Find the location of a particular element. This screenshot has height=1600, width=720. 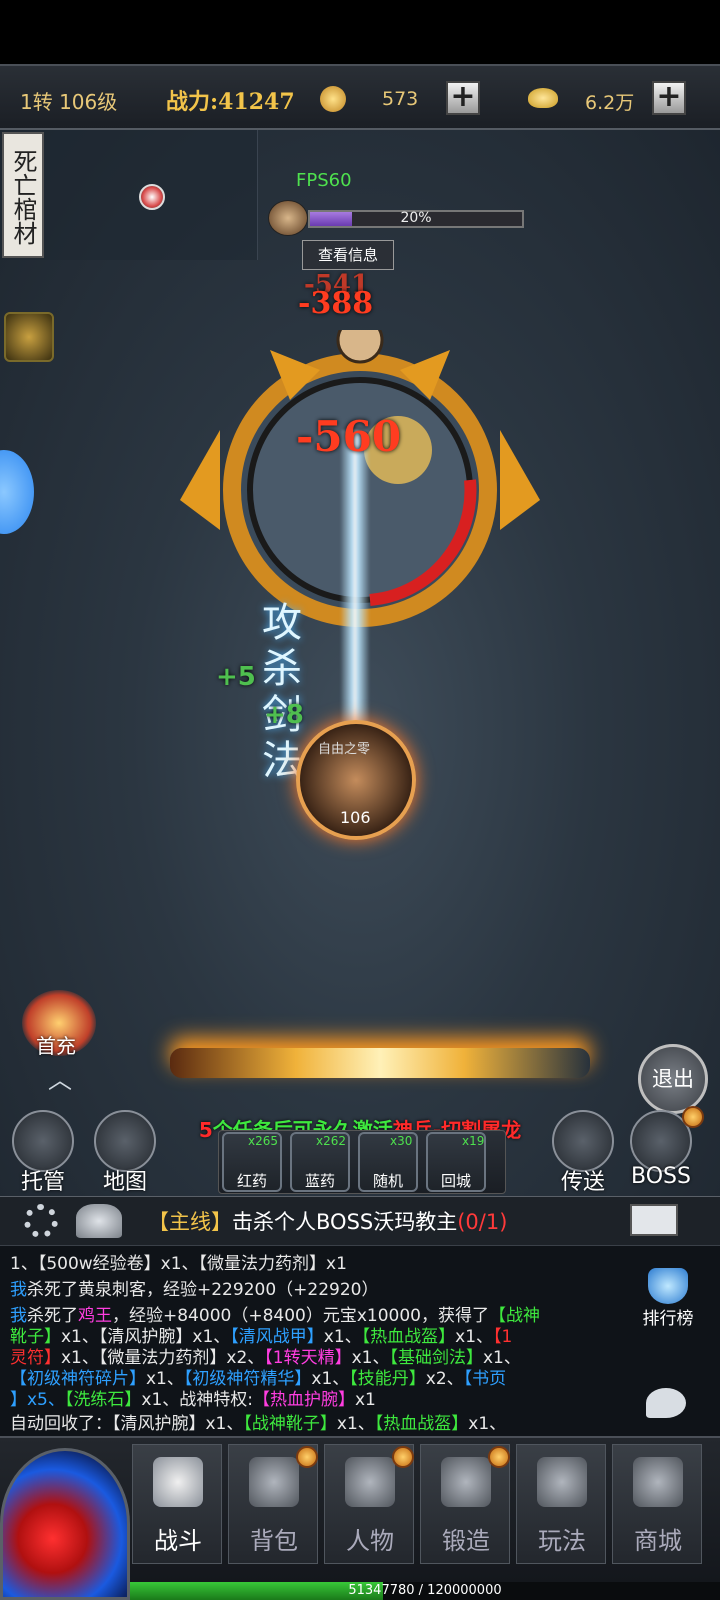

ingot-amount: 6.2万 is located at coordinates (610, 103).